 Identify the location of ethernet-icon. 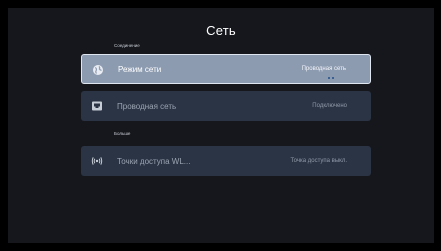
(97, 106).